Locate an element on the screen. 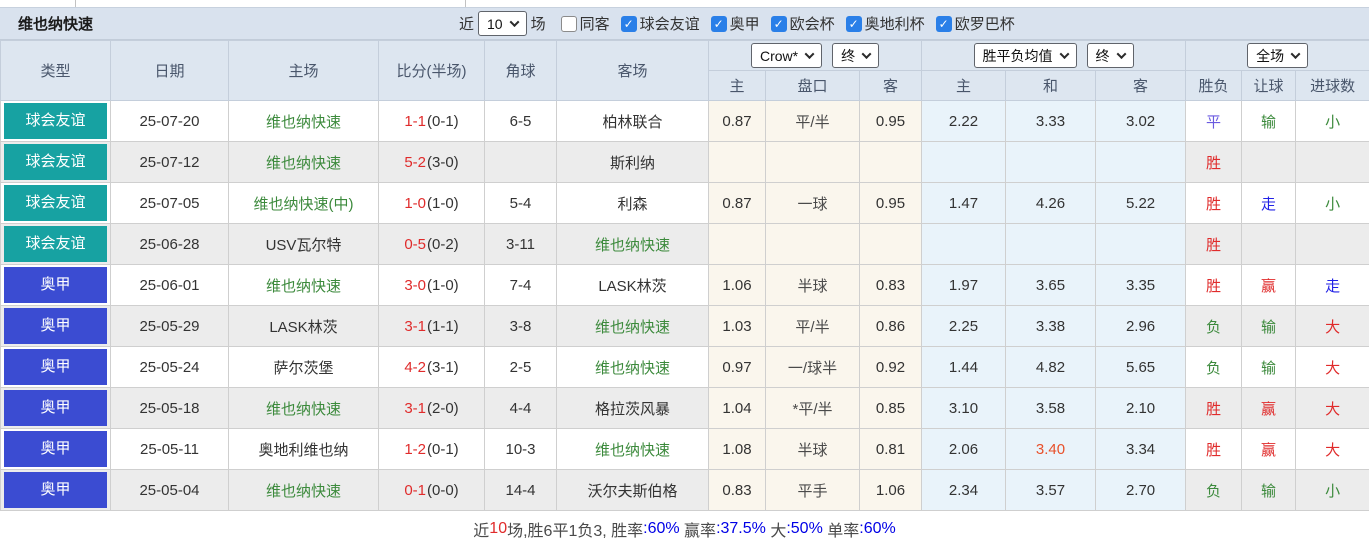 The height and width of the screenshot is (544, 1369). goals-result-cell: 大 is located at coordinates (1332, 367).